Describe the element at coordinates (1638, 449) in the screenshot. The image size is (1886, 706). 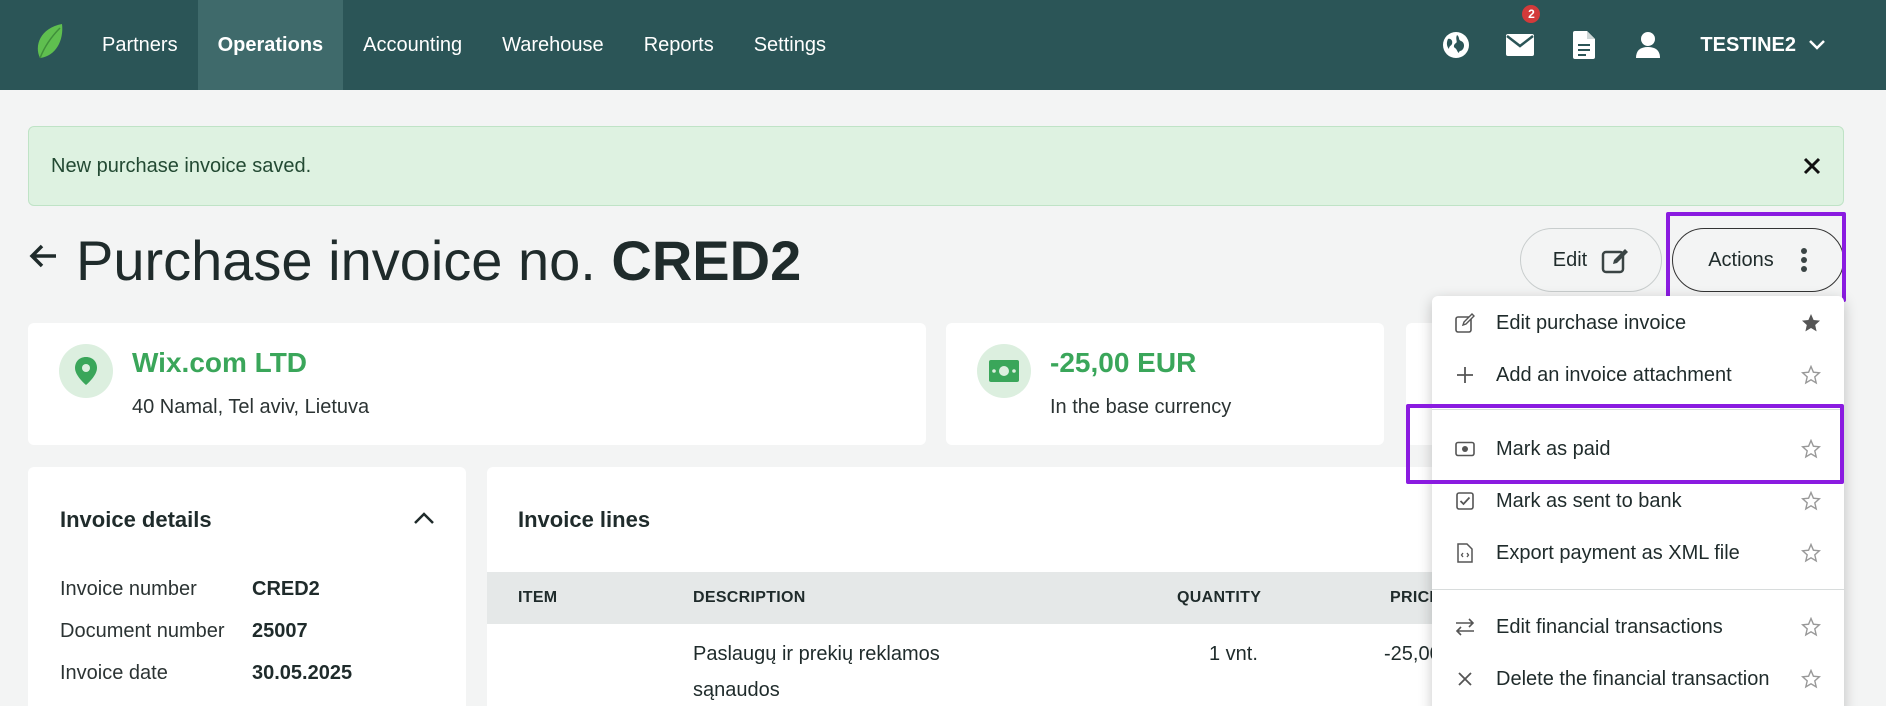
I see `menu-item-mark-as-paid: Mark as paid` at that location.